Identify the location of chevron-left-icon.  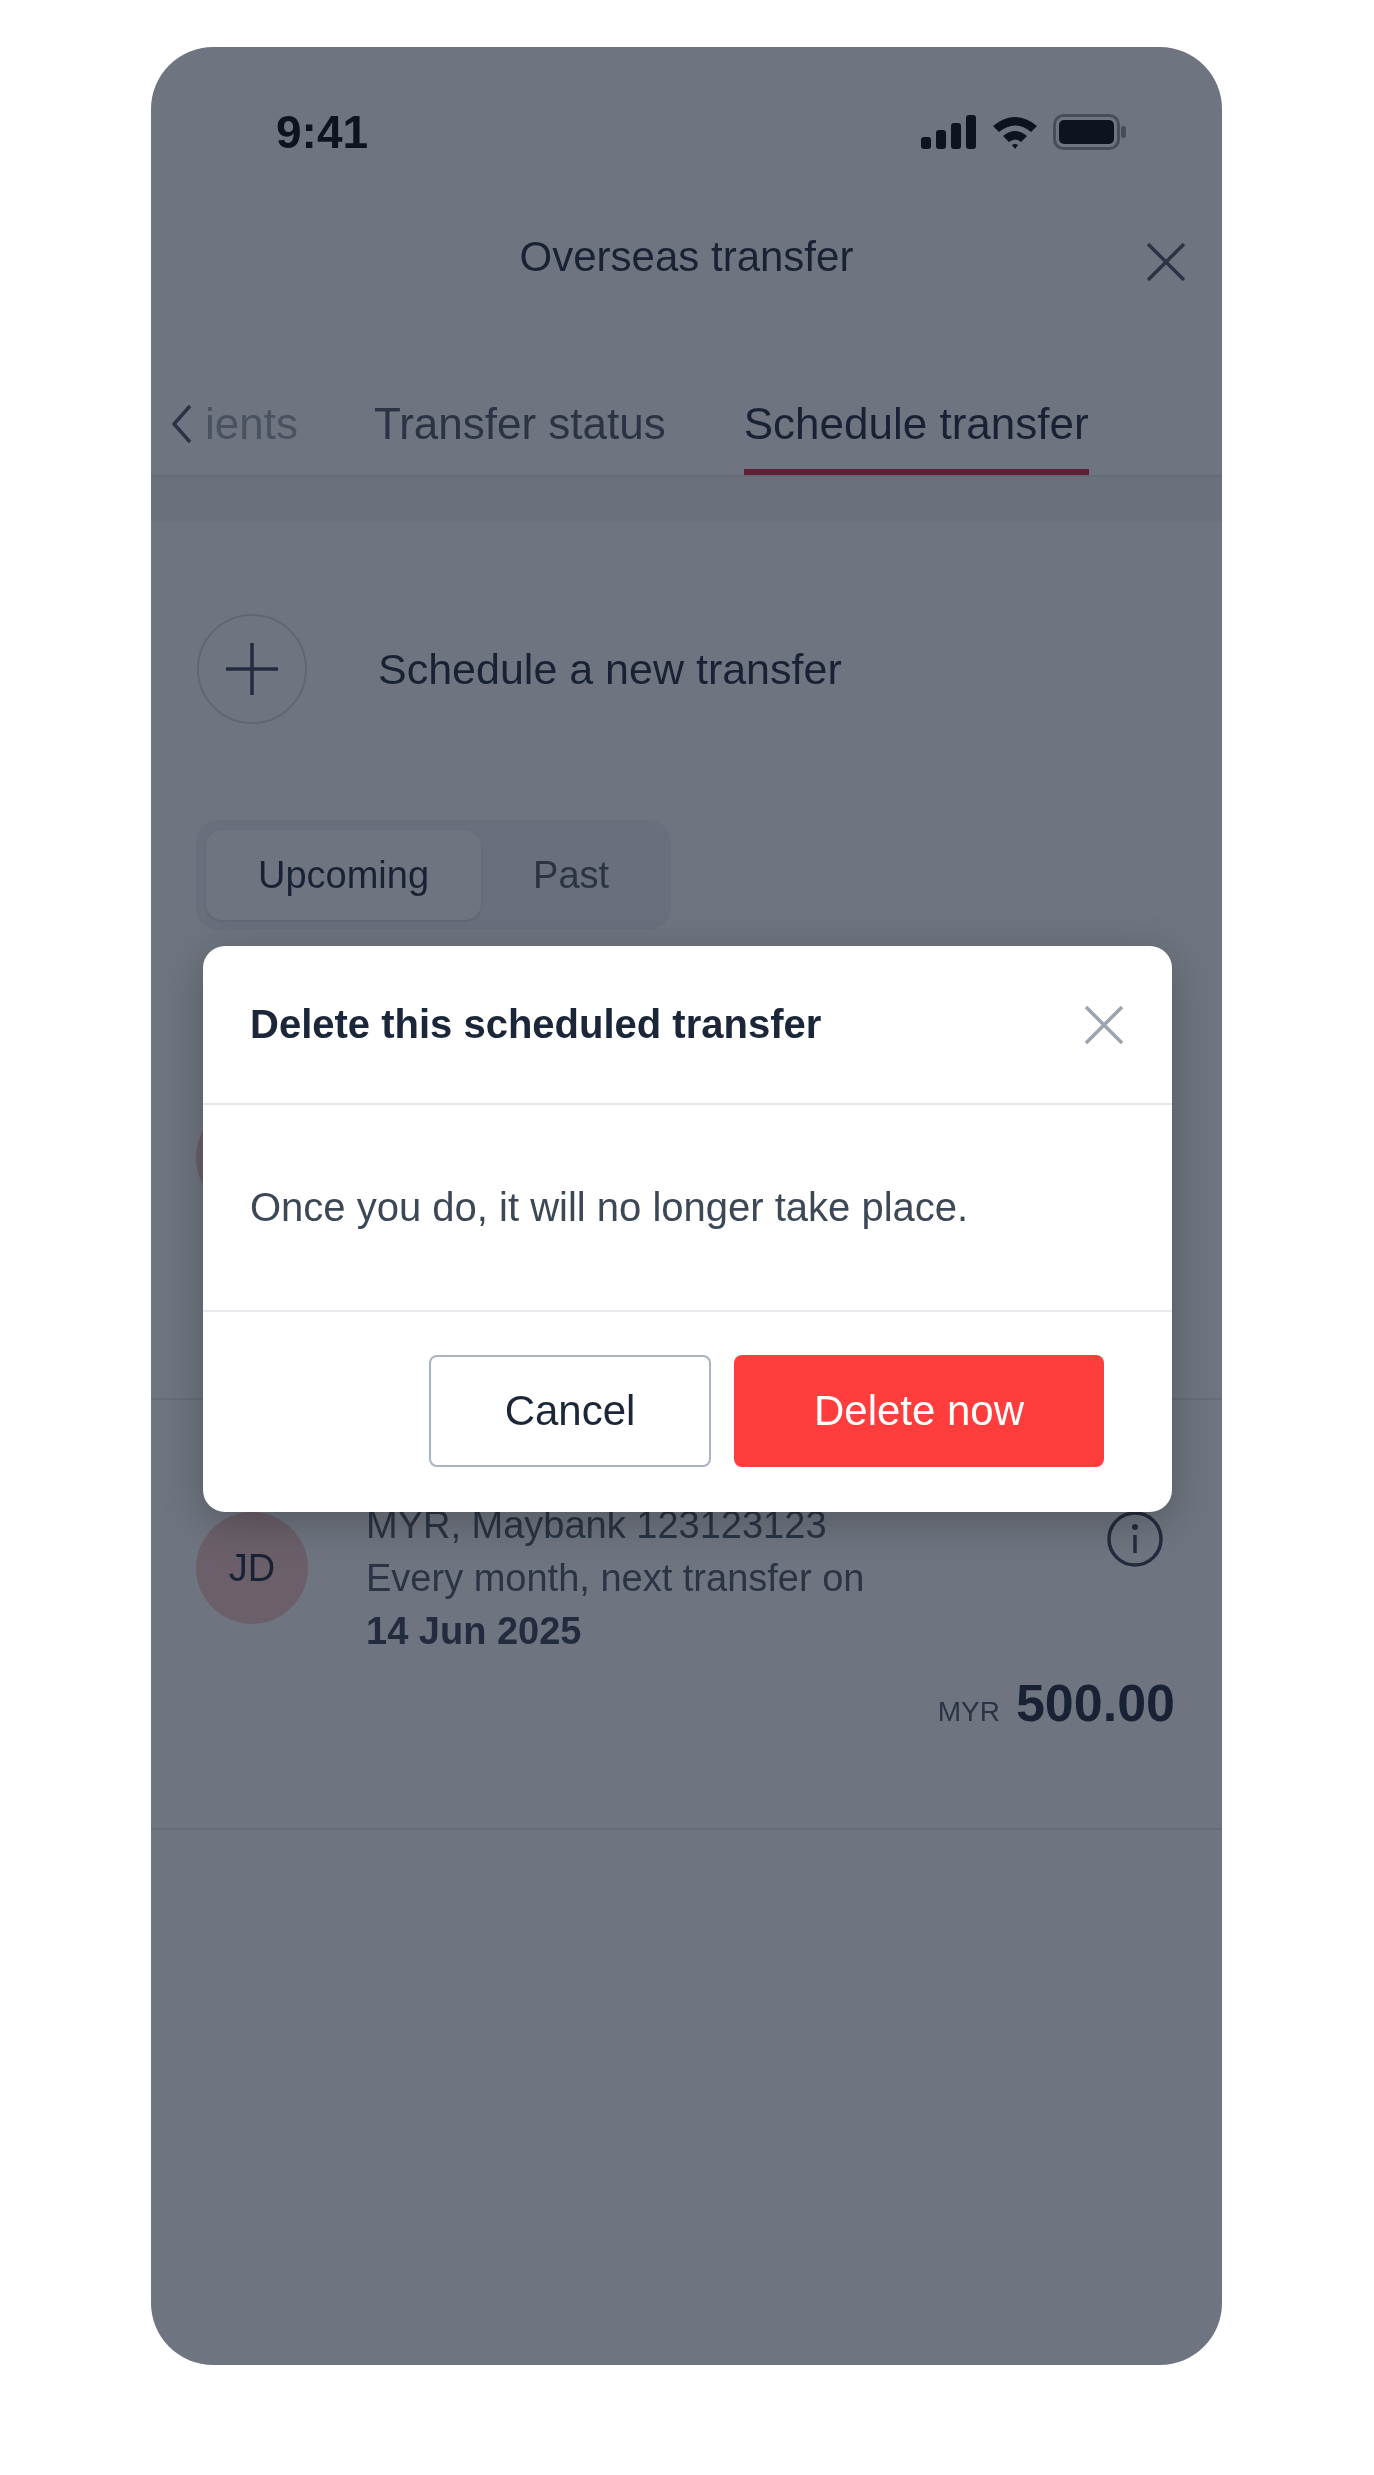
(182, 424).